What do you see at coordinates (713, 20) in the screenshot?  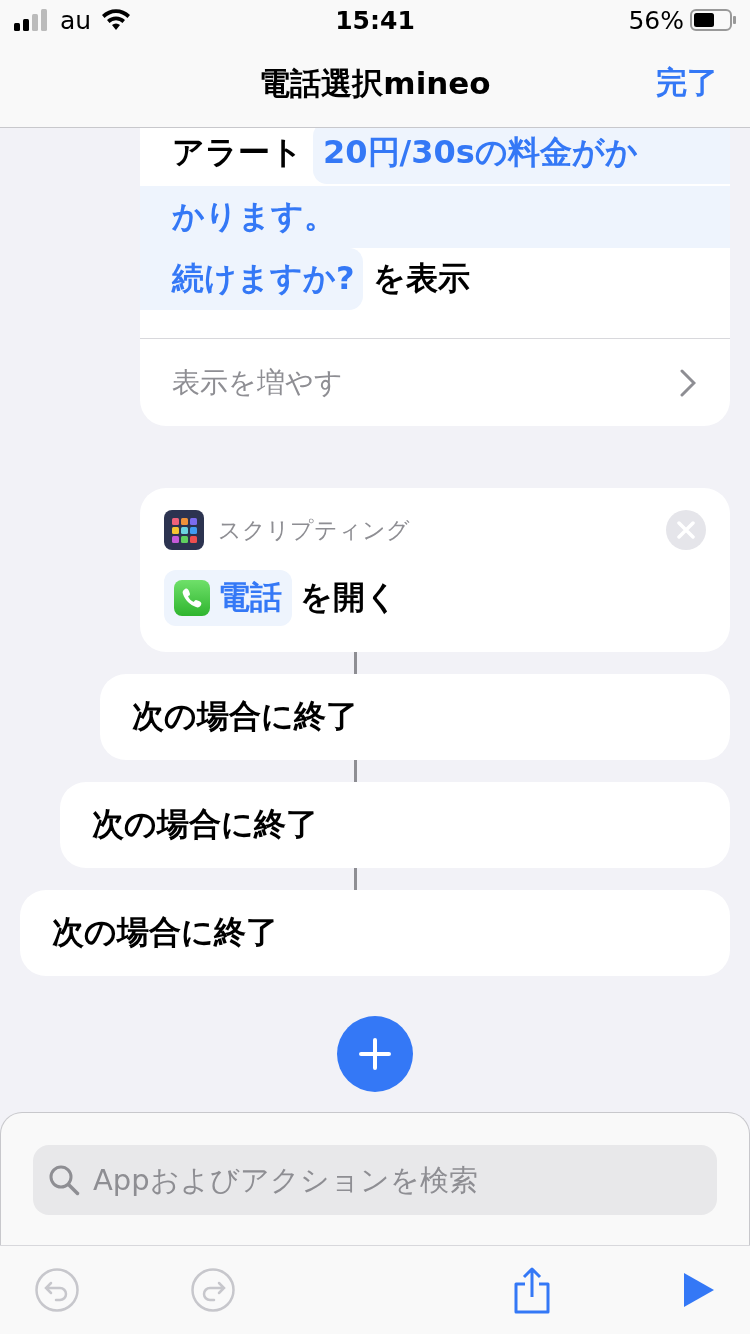 I see `battery-icon` at bounding box center [713, 20].